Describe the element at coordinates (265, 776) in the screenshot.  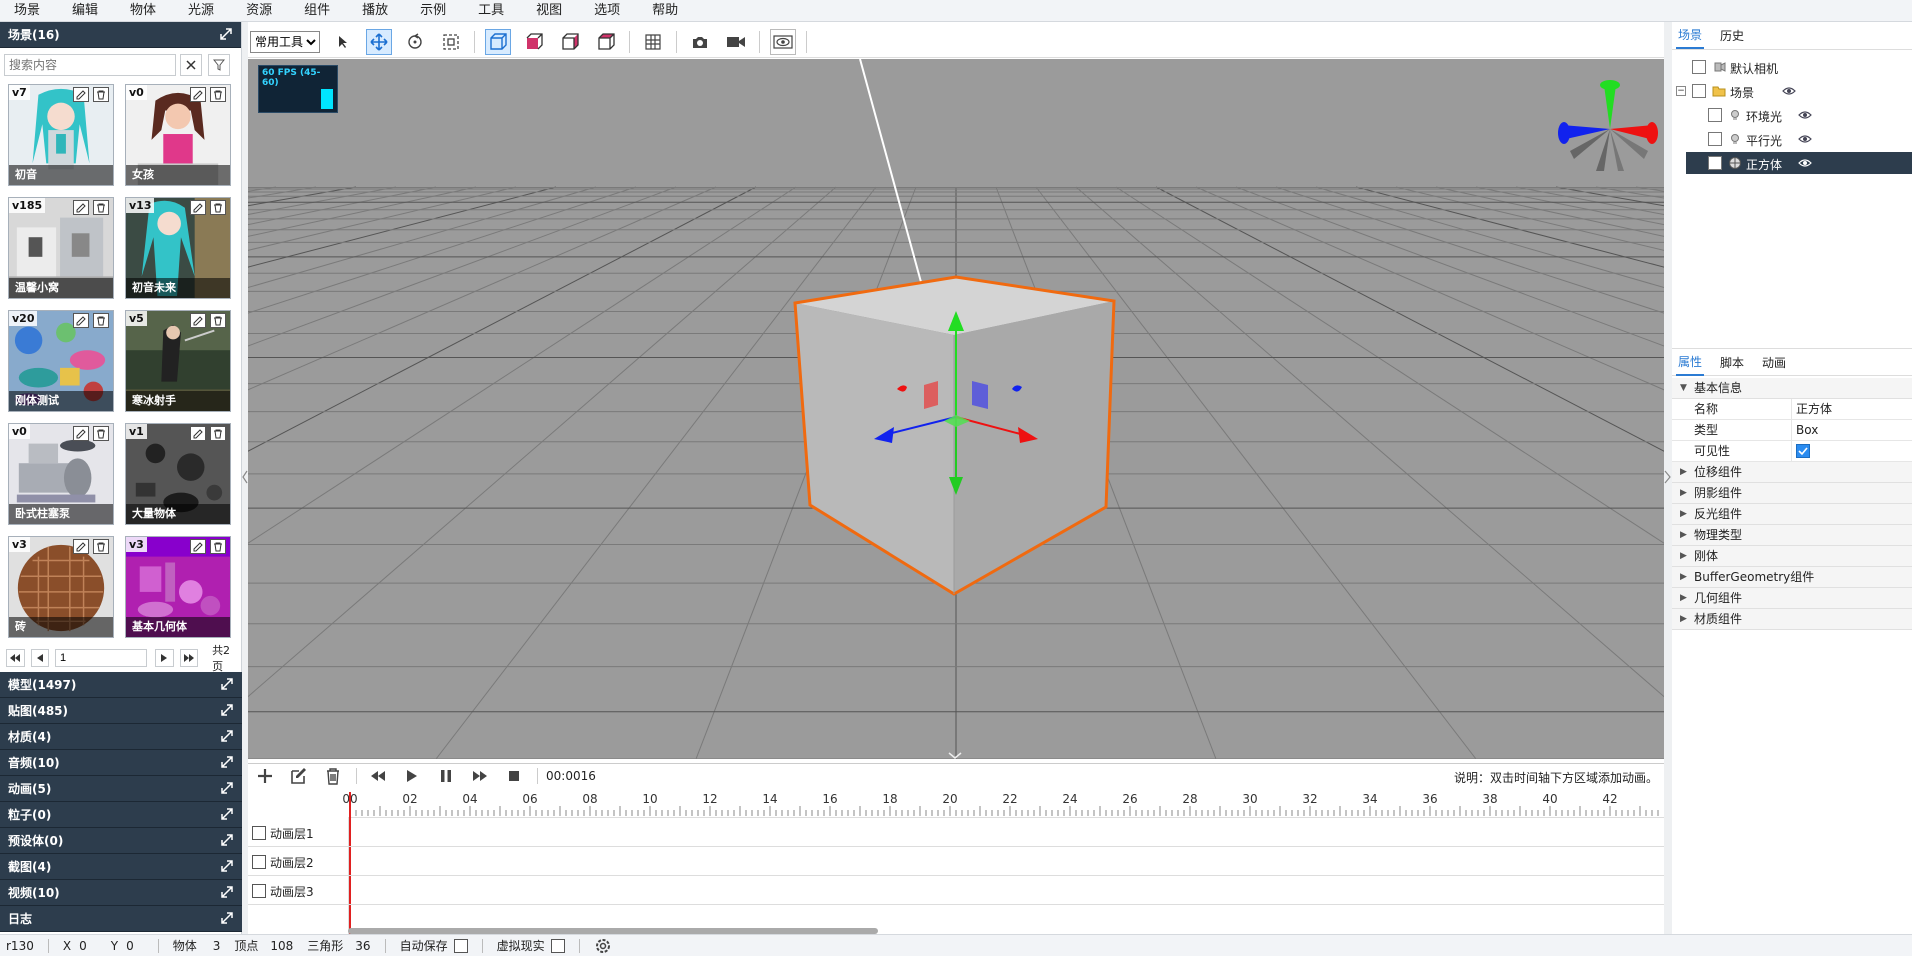
I see `add-animation-button` at that location.